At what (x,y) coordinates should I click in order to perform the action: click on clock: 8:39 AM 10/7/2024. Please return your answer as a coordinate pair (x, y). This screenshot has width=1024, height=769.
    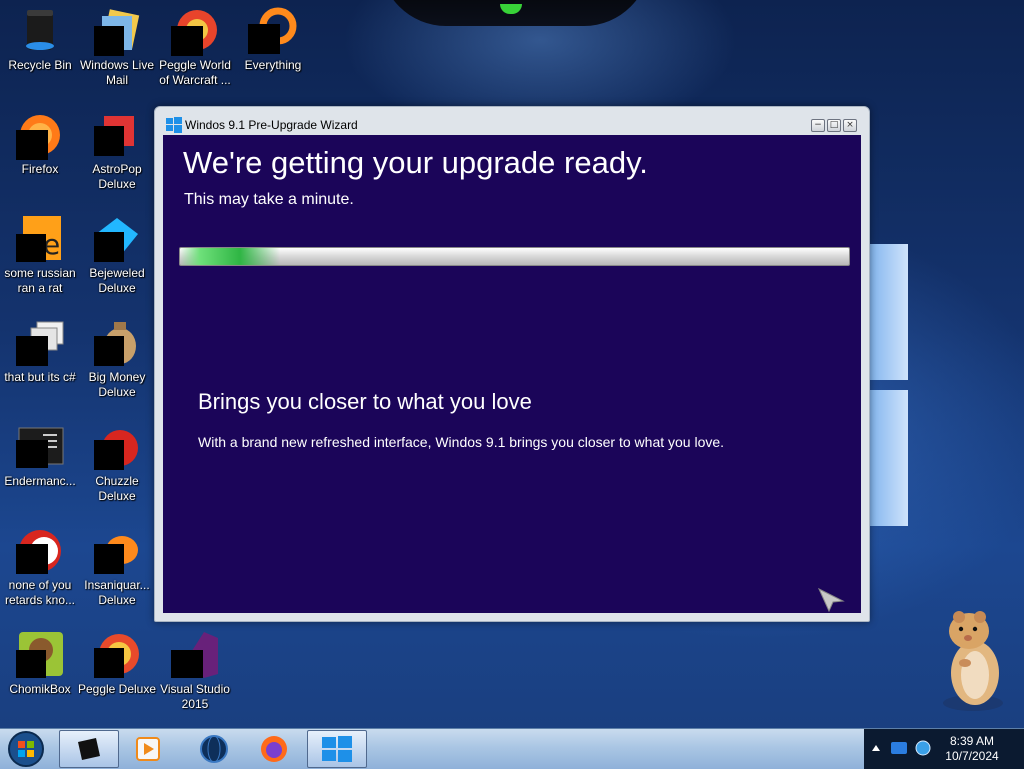
    Looking at the image, I should click on (972, 749).